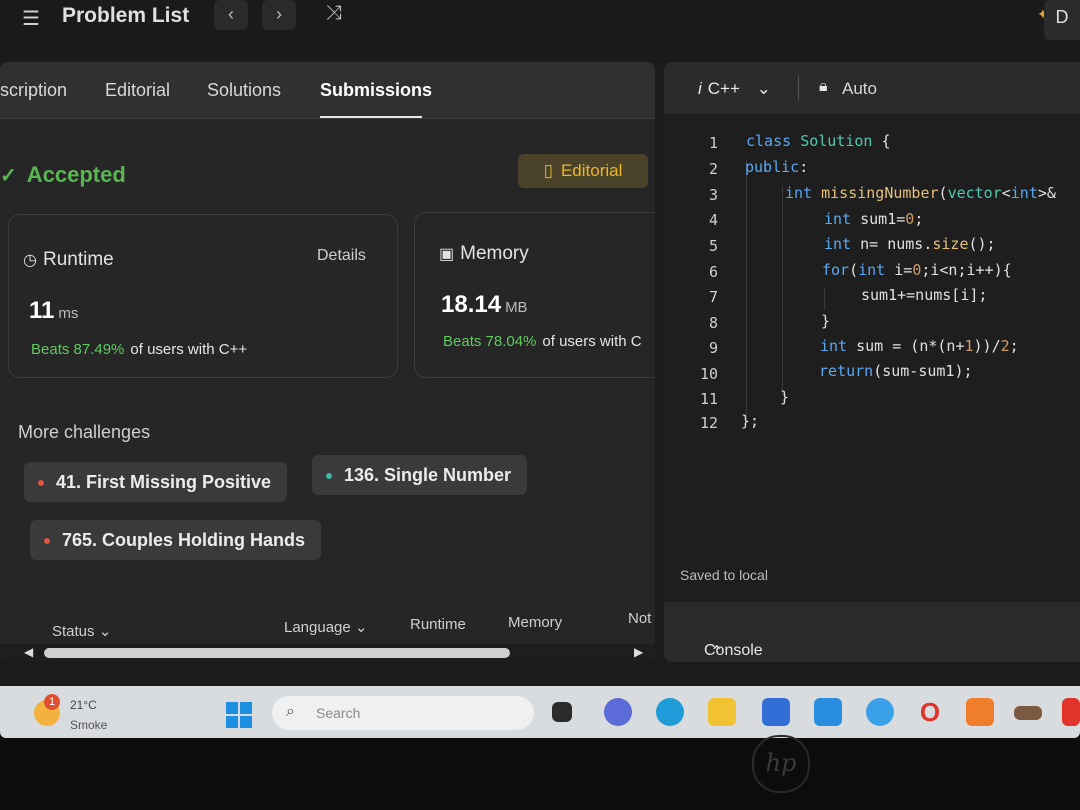  I want to click on language-selector: i C++ ⌄, so click(734, 89).